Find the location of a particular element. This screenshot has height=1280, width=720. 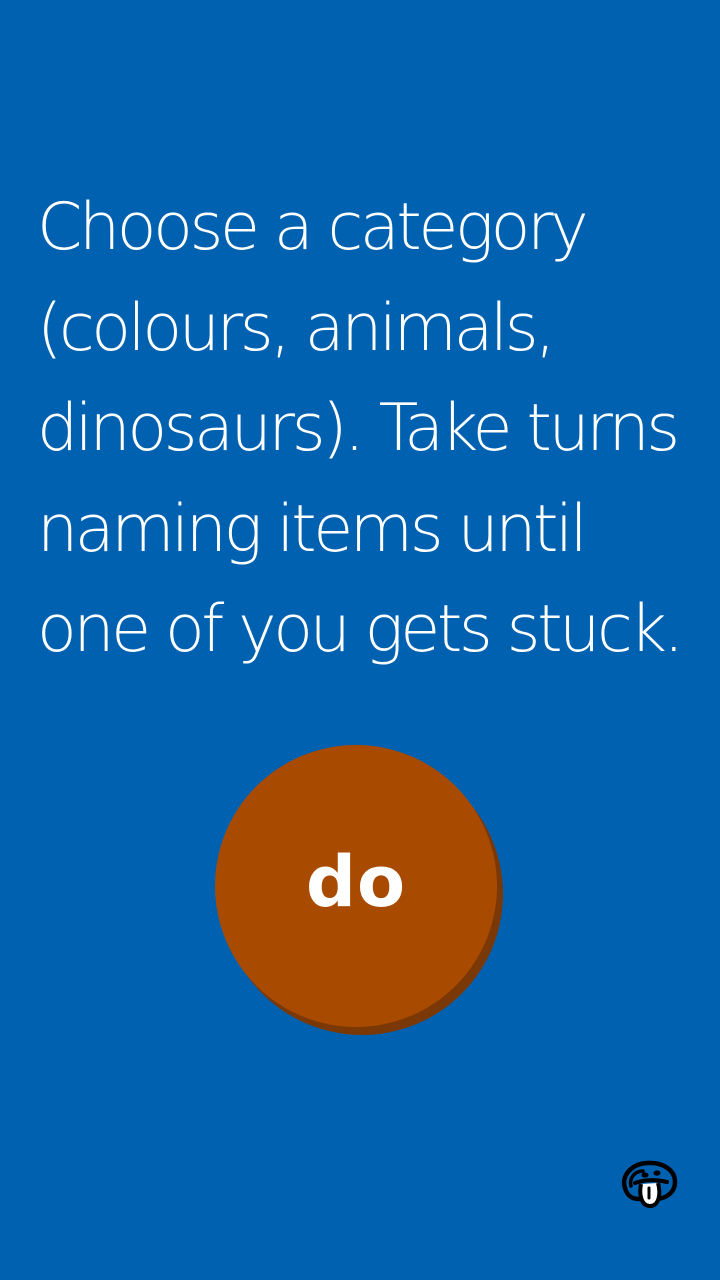

do-button: do is located at coordinates (360, 890).